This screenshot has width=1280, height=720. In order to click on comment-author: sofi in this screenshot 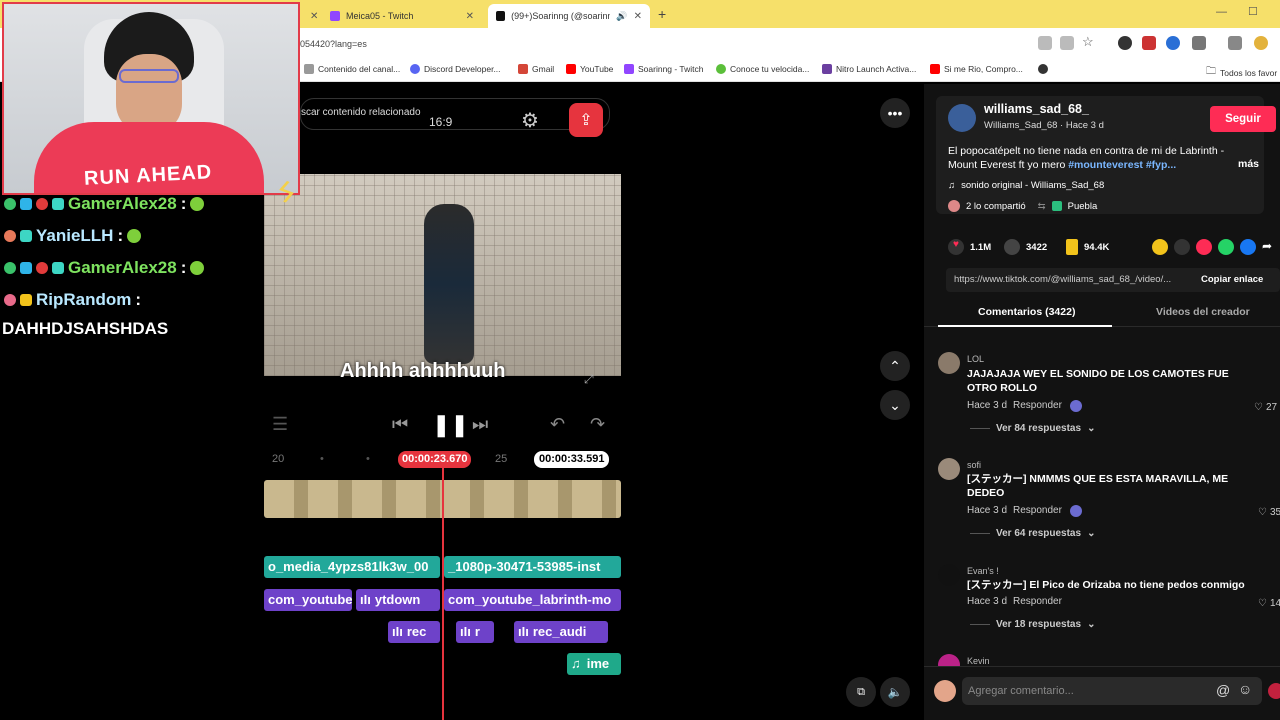, I will do `click(974, 465)`.